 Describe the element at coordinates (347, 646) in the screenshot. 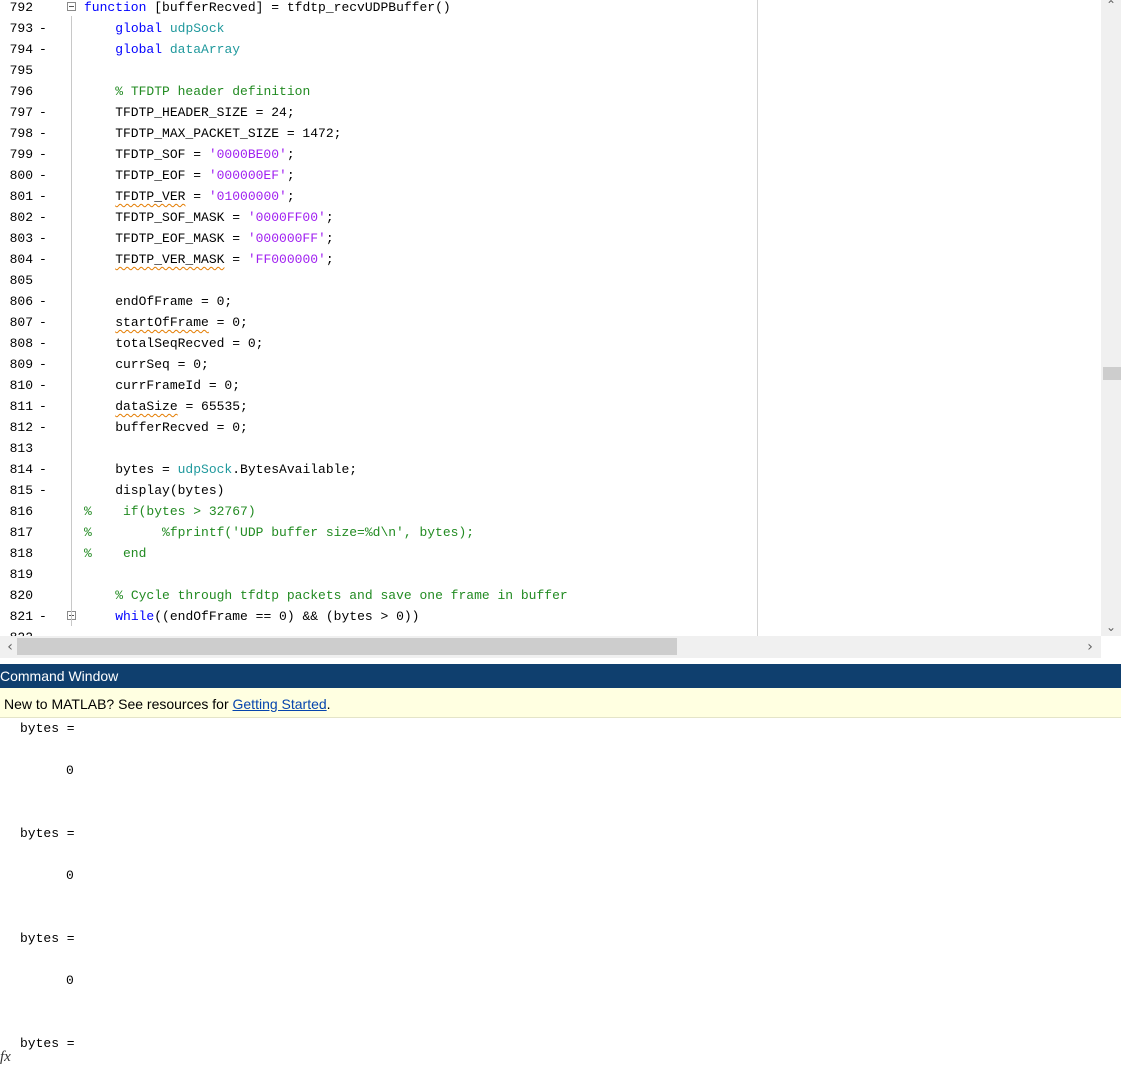

I see `horizontal-scroll-thumb` at that location.